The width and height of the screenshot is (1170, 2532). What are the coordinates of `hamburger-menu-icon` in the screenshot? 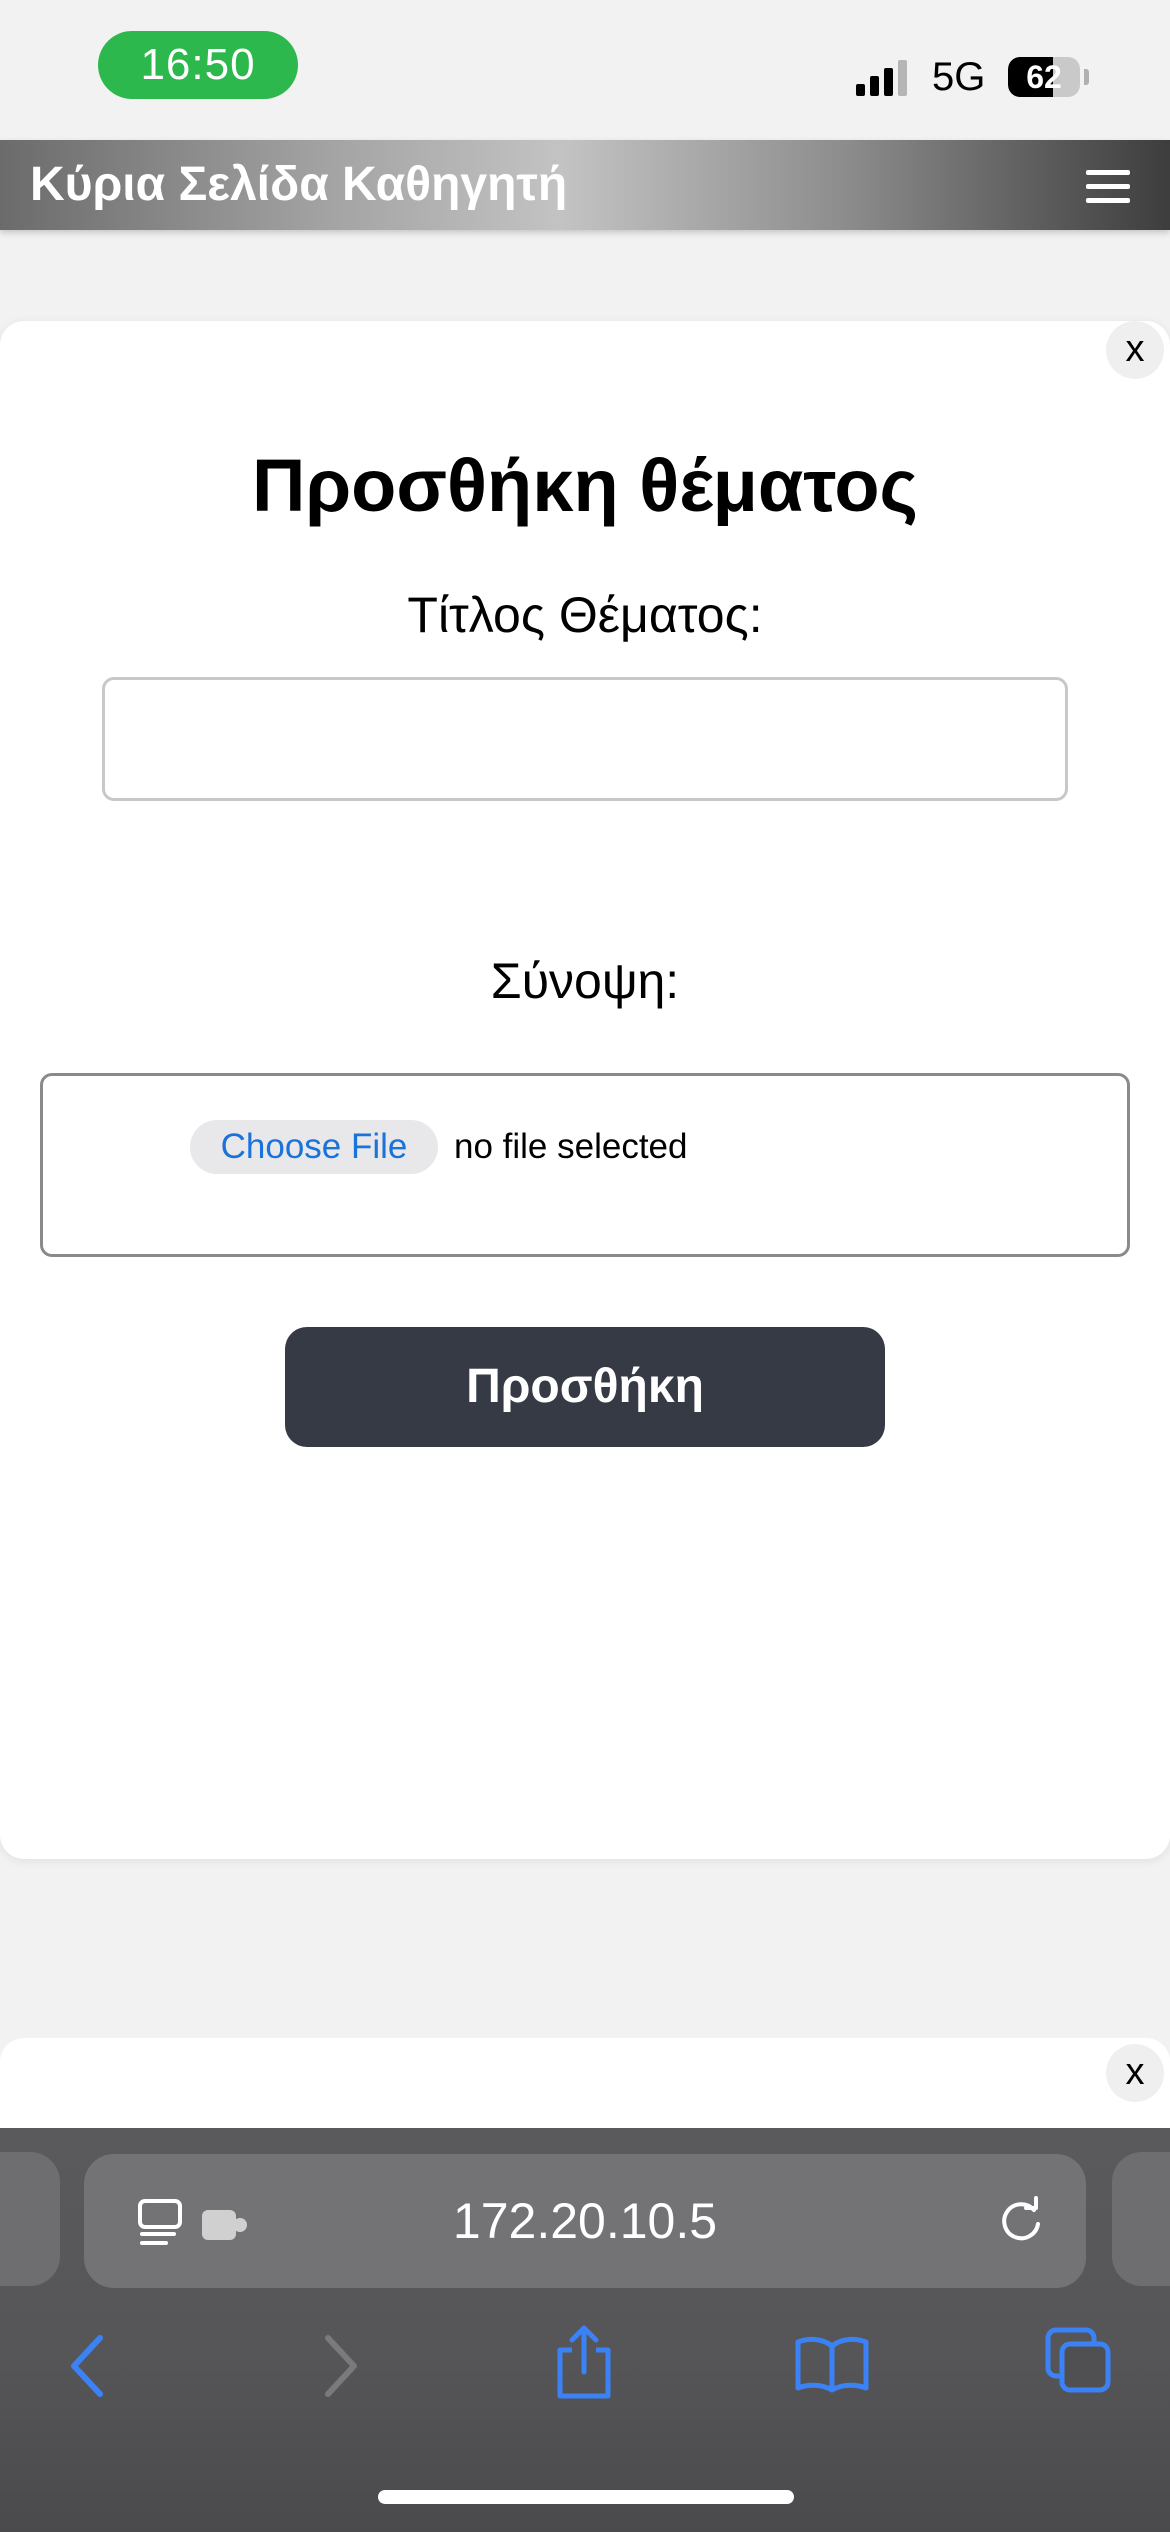 It's located at (1108, 187).